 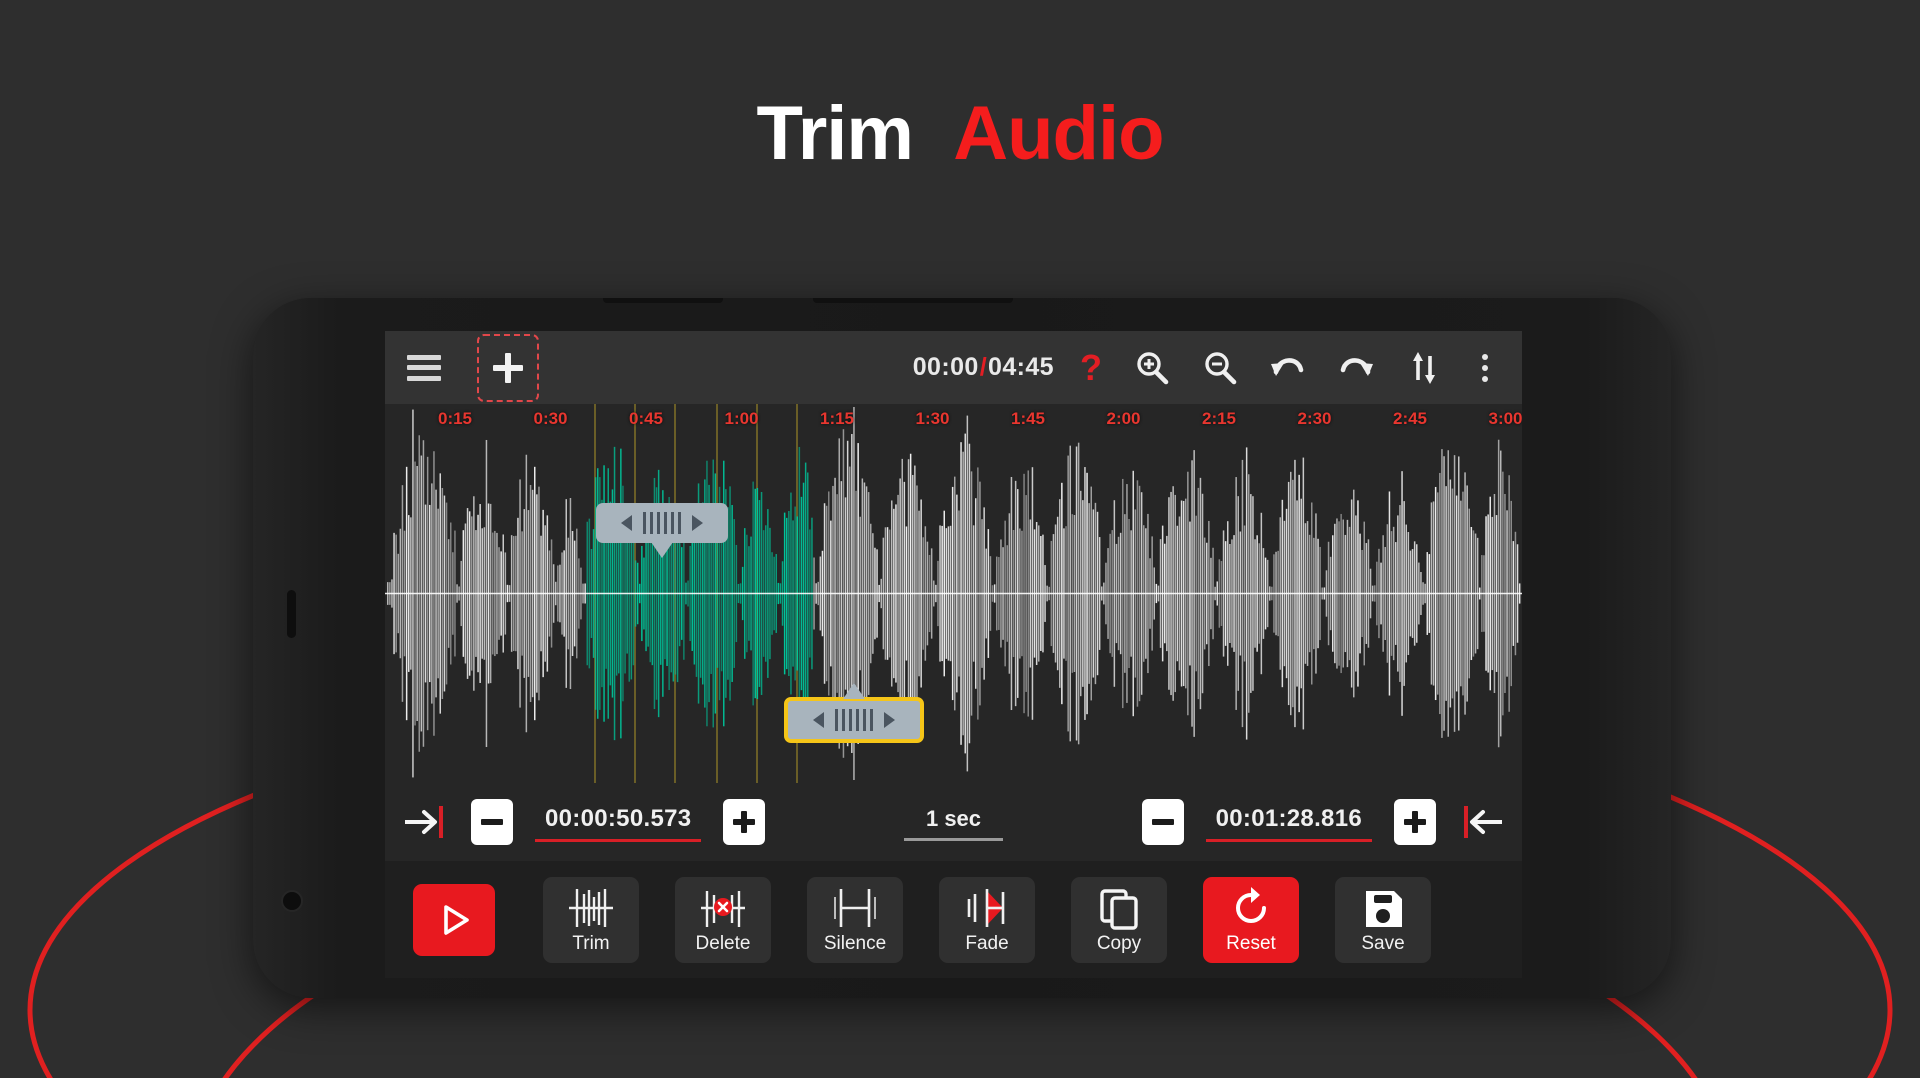 I want to click on action-toolbar: Trim Delete Silence Fade Copy Reset Save, so click(x=953, y=919).